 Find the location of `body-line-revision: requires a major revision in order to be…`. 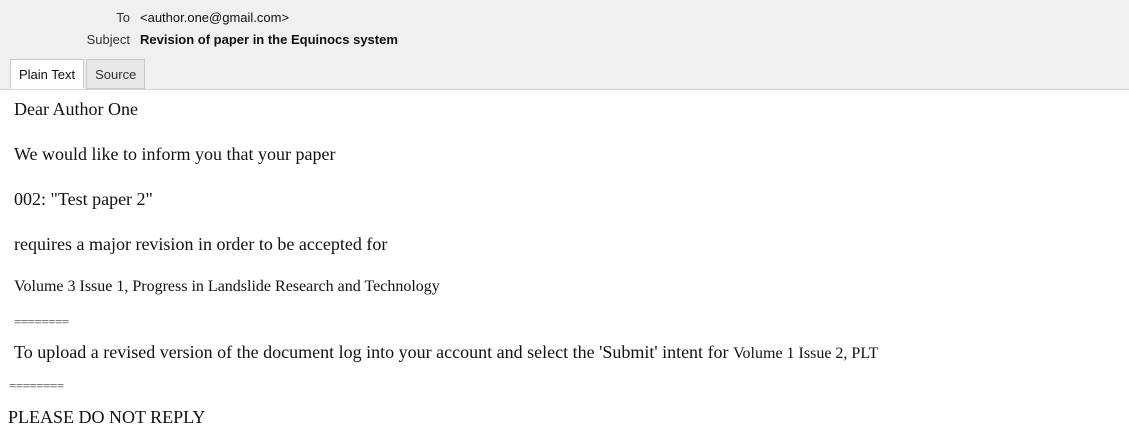

body-line-revision: requires a major revision in order to be… is located at coordinates (201, 244).